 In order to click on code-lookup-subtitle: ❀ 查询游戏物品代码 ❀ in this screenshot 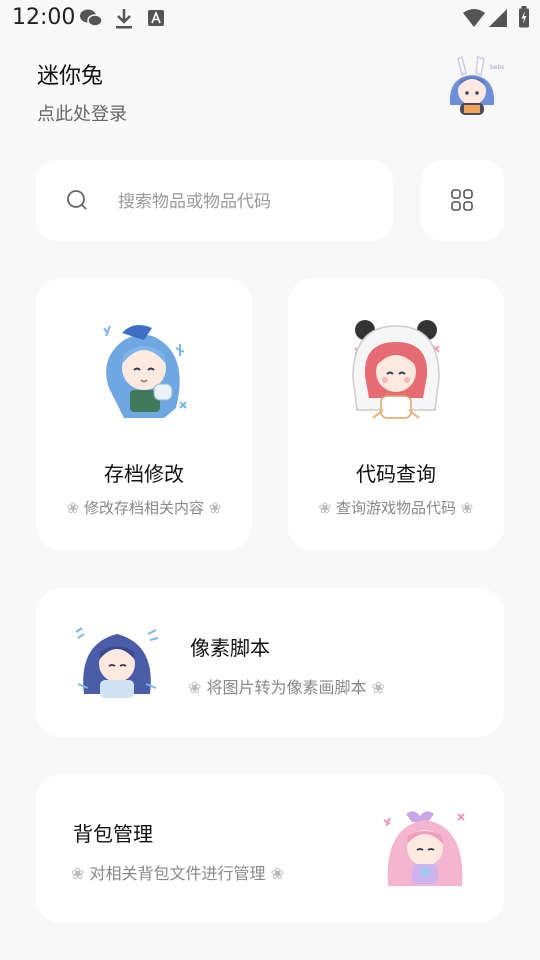, I will do `click(396, 507)`.